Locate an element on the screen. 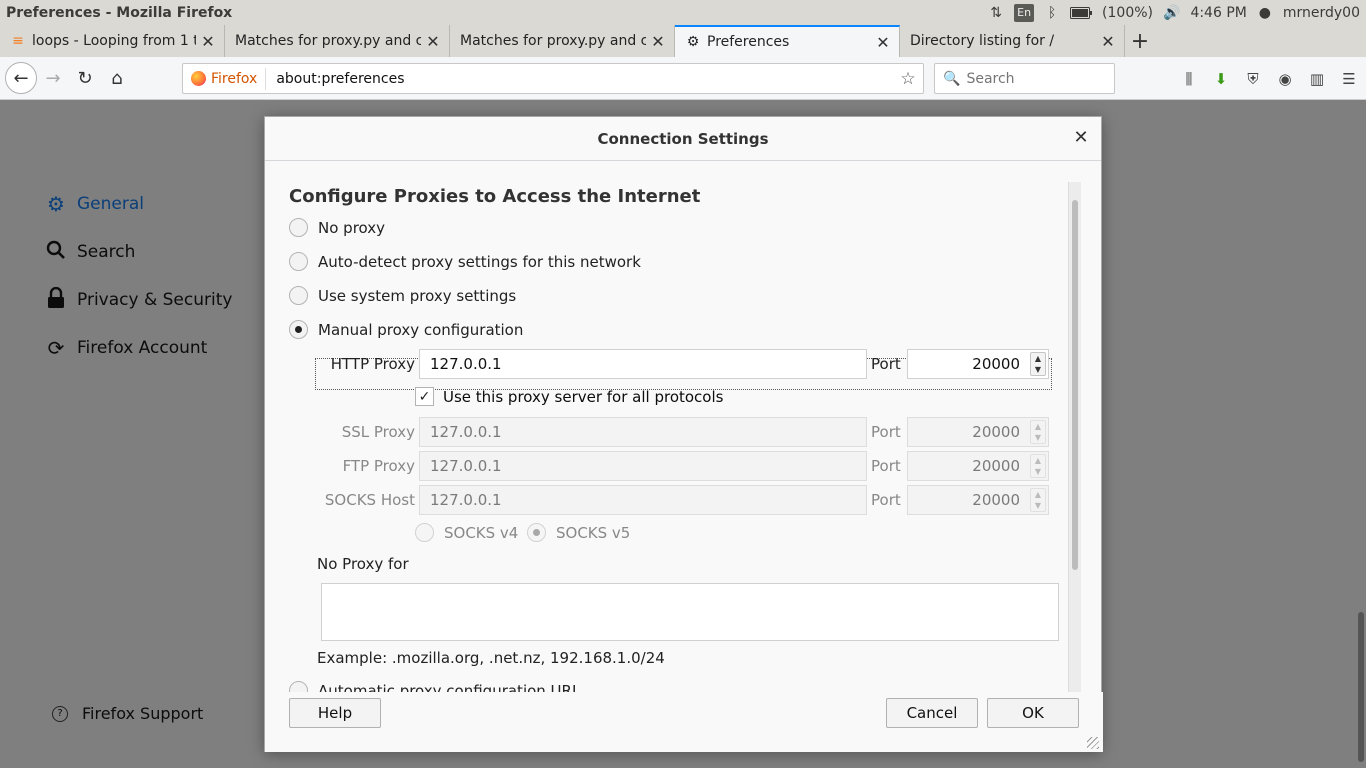 The width and height of the screenshot is (1366, 768). socks-port-input: 20000 ▲ ▼ is located at coordinates (978, 500).